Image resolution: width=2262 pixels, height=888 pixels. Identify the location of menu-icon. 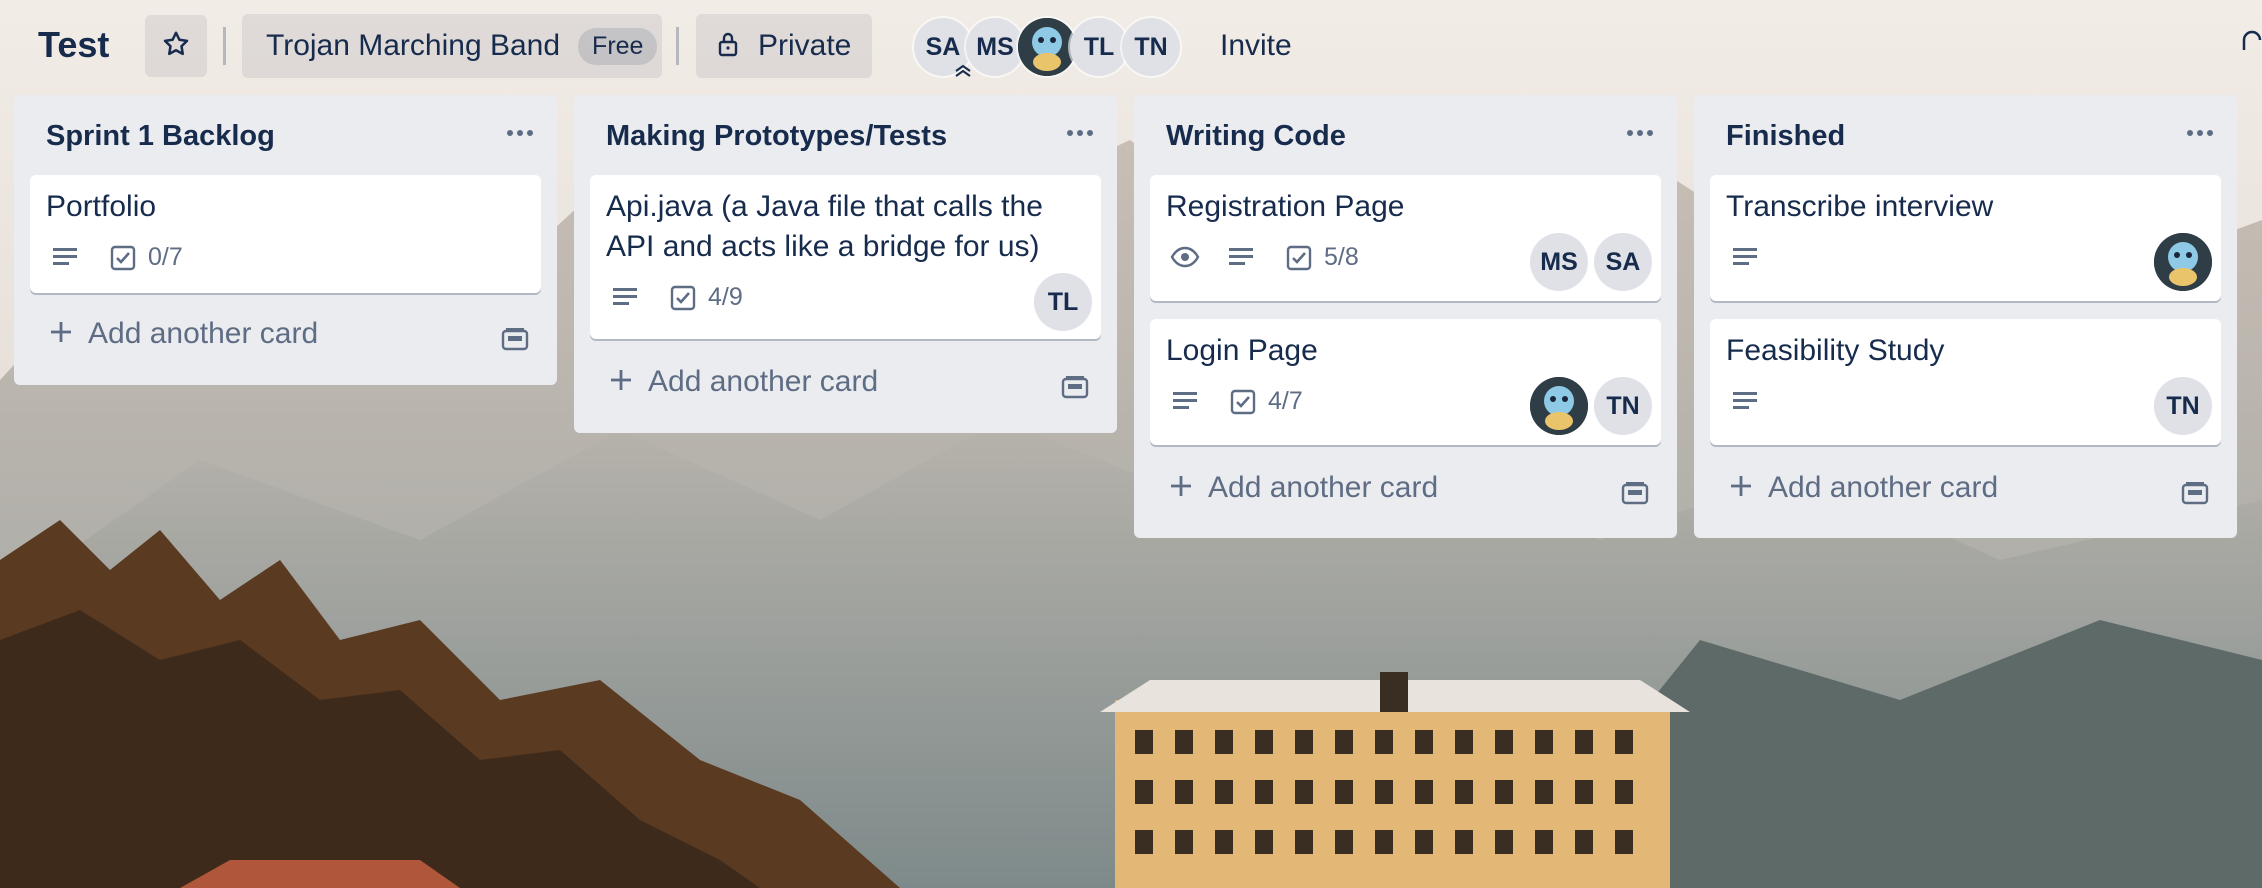
(2251, 45).